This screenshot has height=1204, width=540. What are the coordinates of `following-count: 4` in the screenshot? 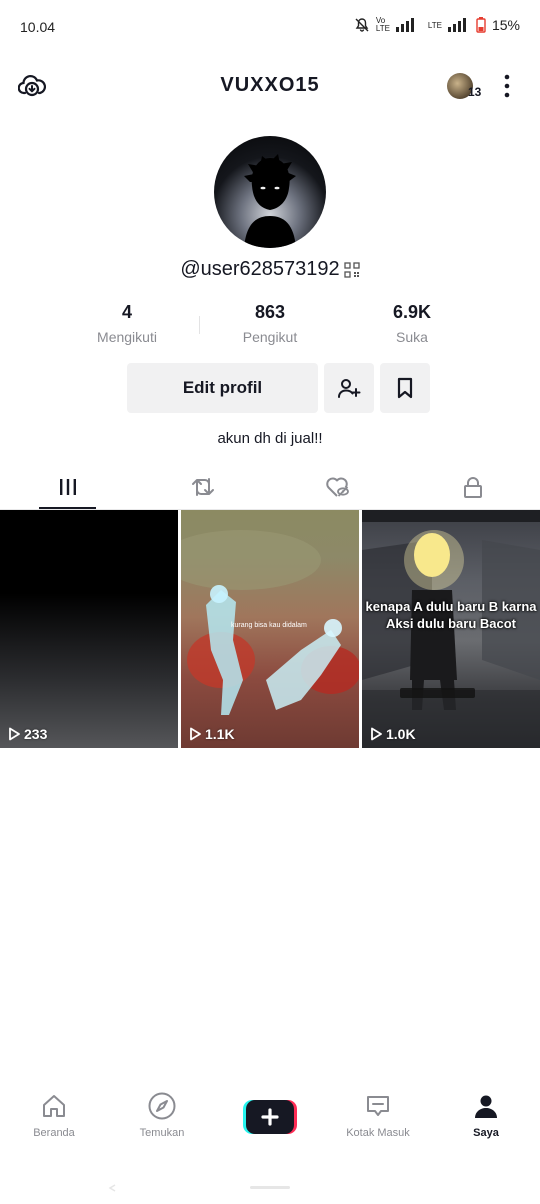 It's located at (126, 312).